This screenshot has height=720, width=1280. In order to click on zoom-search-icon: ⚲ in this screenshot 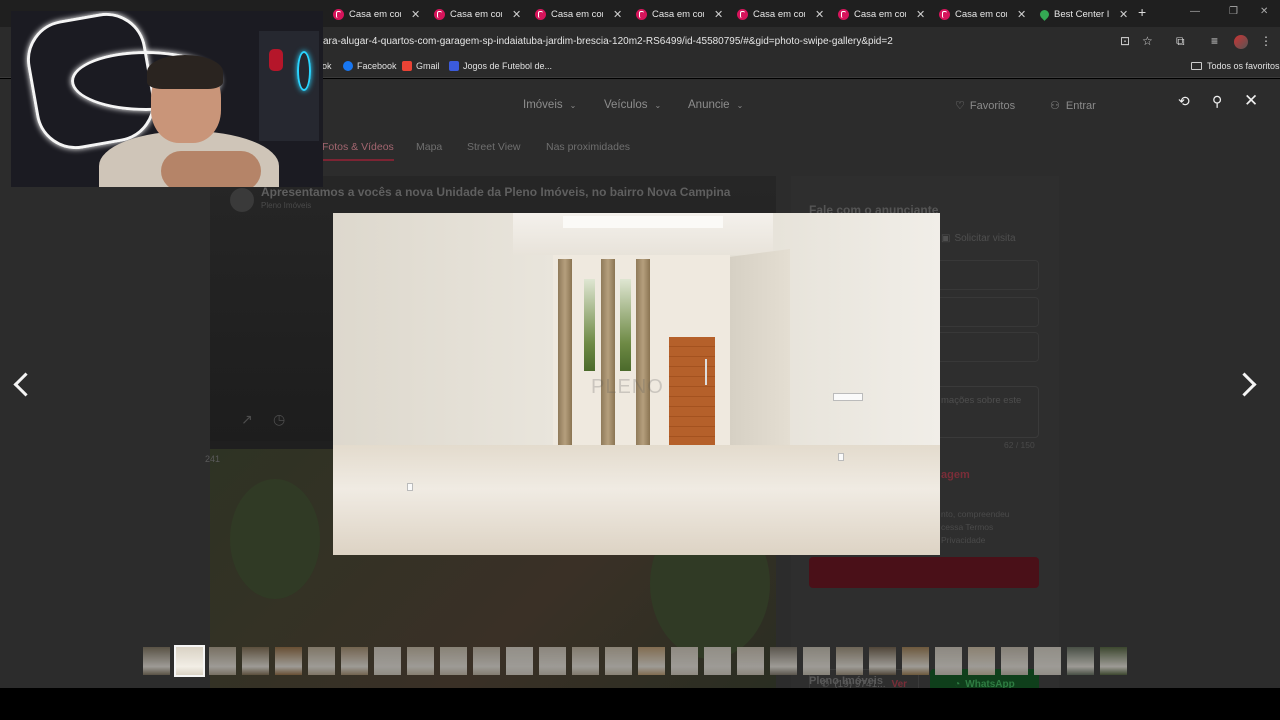, I will do `click(1217, 101)`.